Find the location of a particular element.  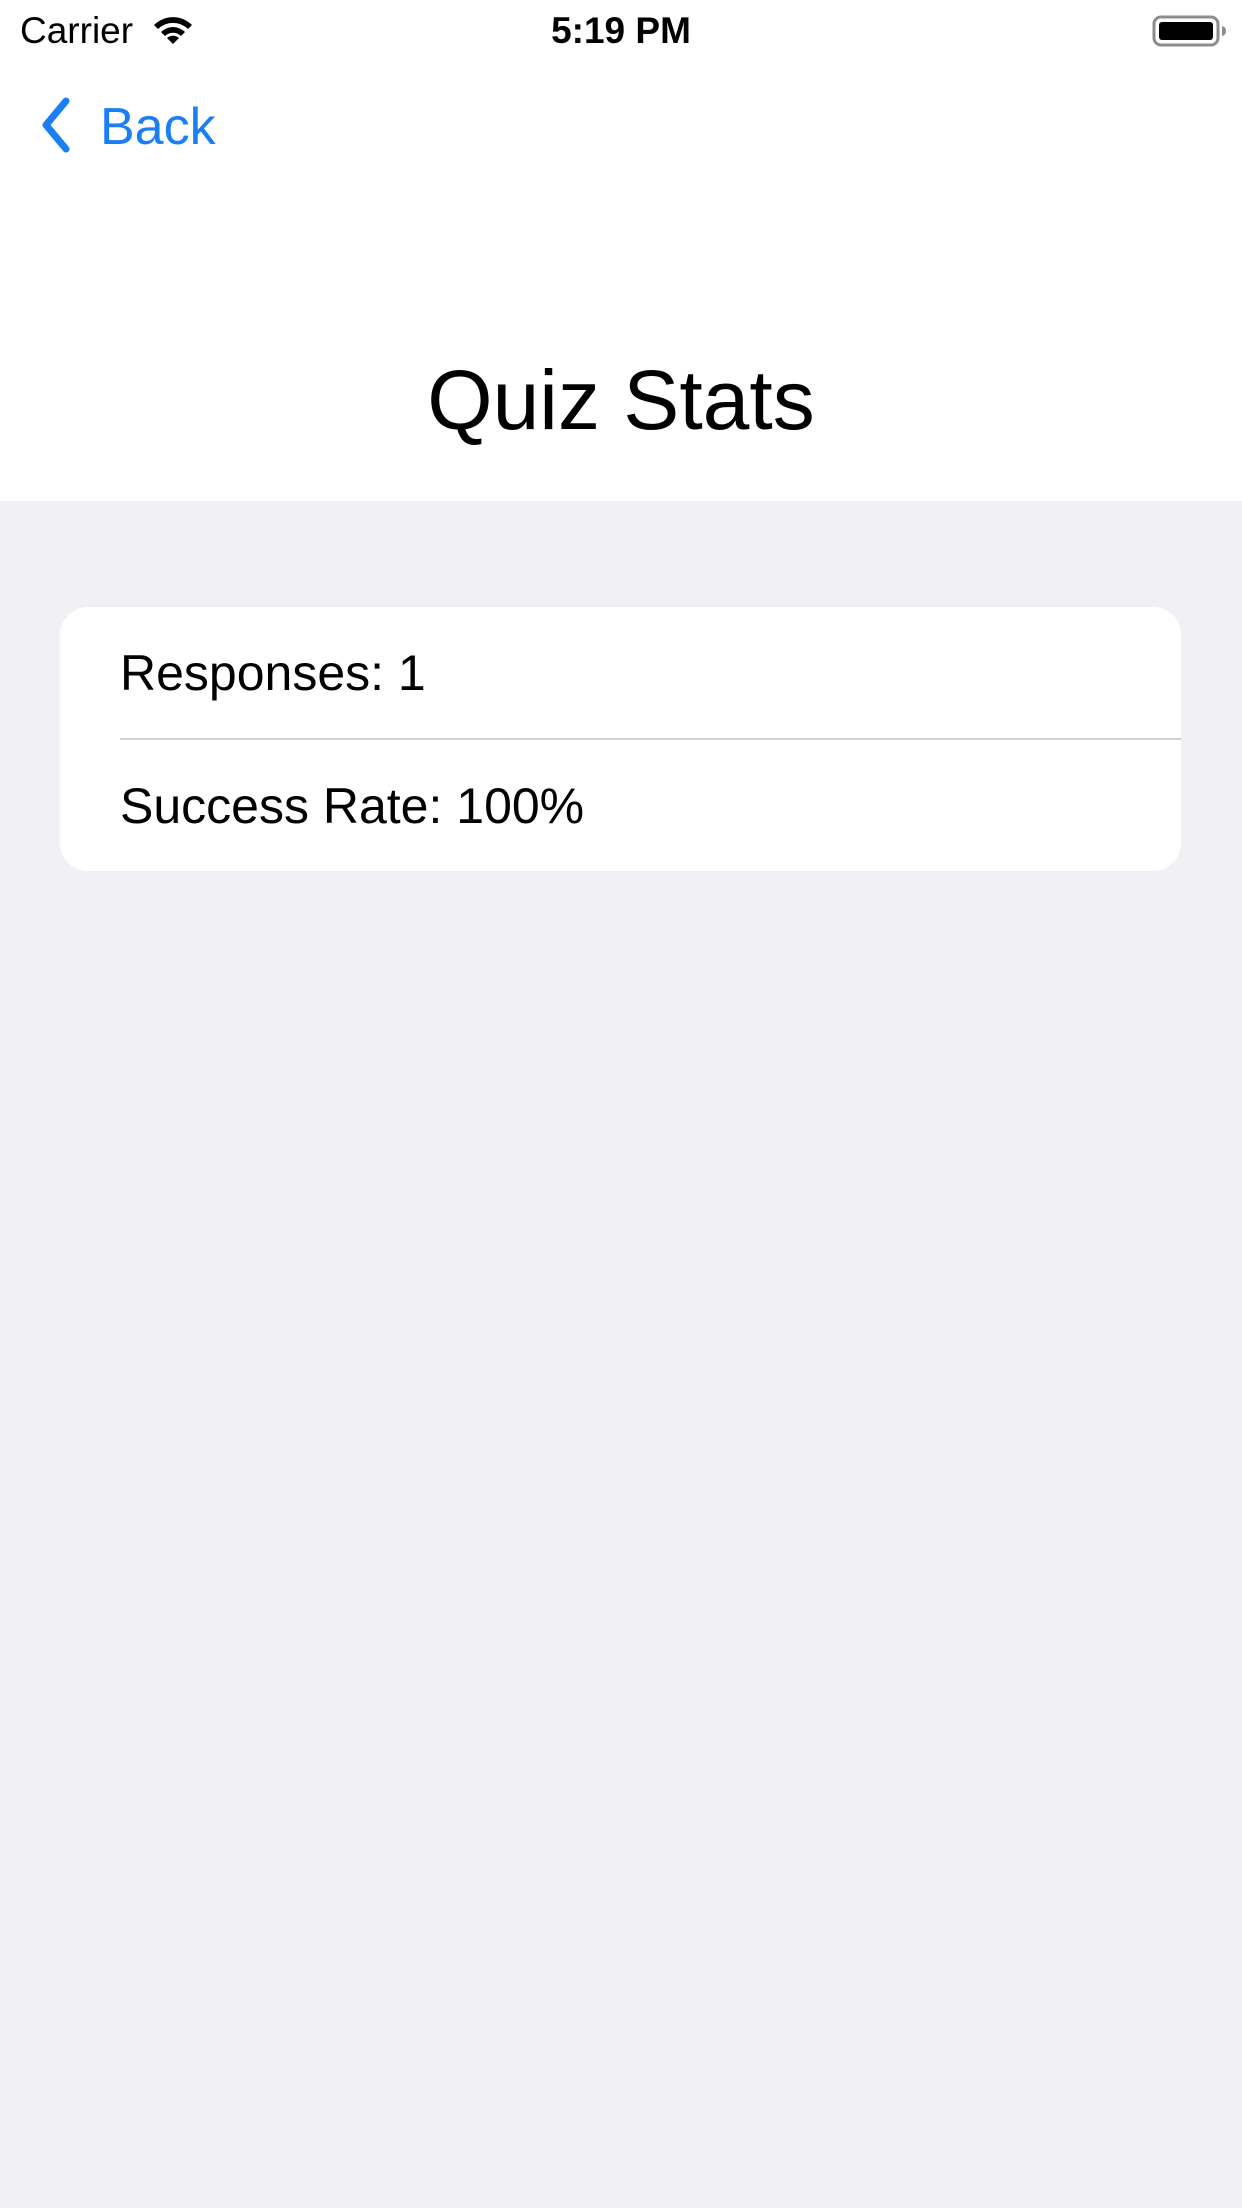

chevron-left-icon is located at coordinates (68, 127).